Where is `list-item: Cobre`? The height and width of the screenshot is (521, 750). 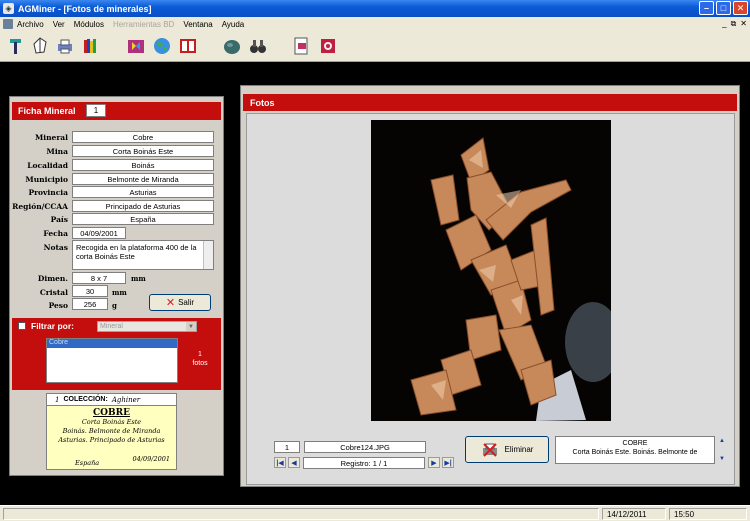 list-item: Cobre is located at coordinates (112, 343).